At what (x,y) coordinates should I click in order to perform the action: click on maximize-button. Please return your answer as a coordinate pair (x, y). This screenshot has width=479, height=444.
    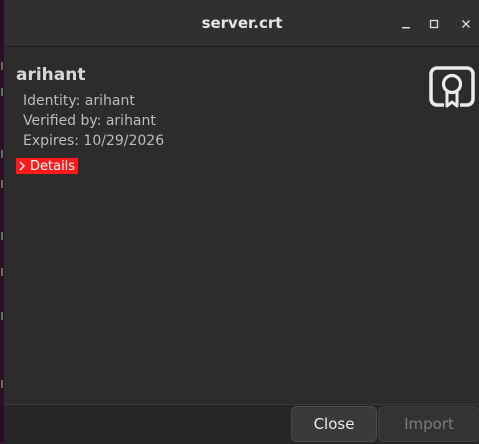
    Looking at the image, I should click on (434, 24).